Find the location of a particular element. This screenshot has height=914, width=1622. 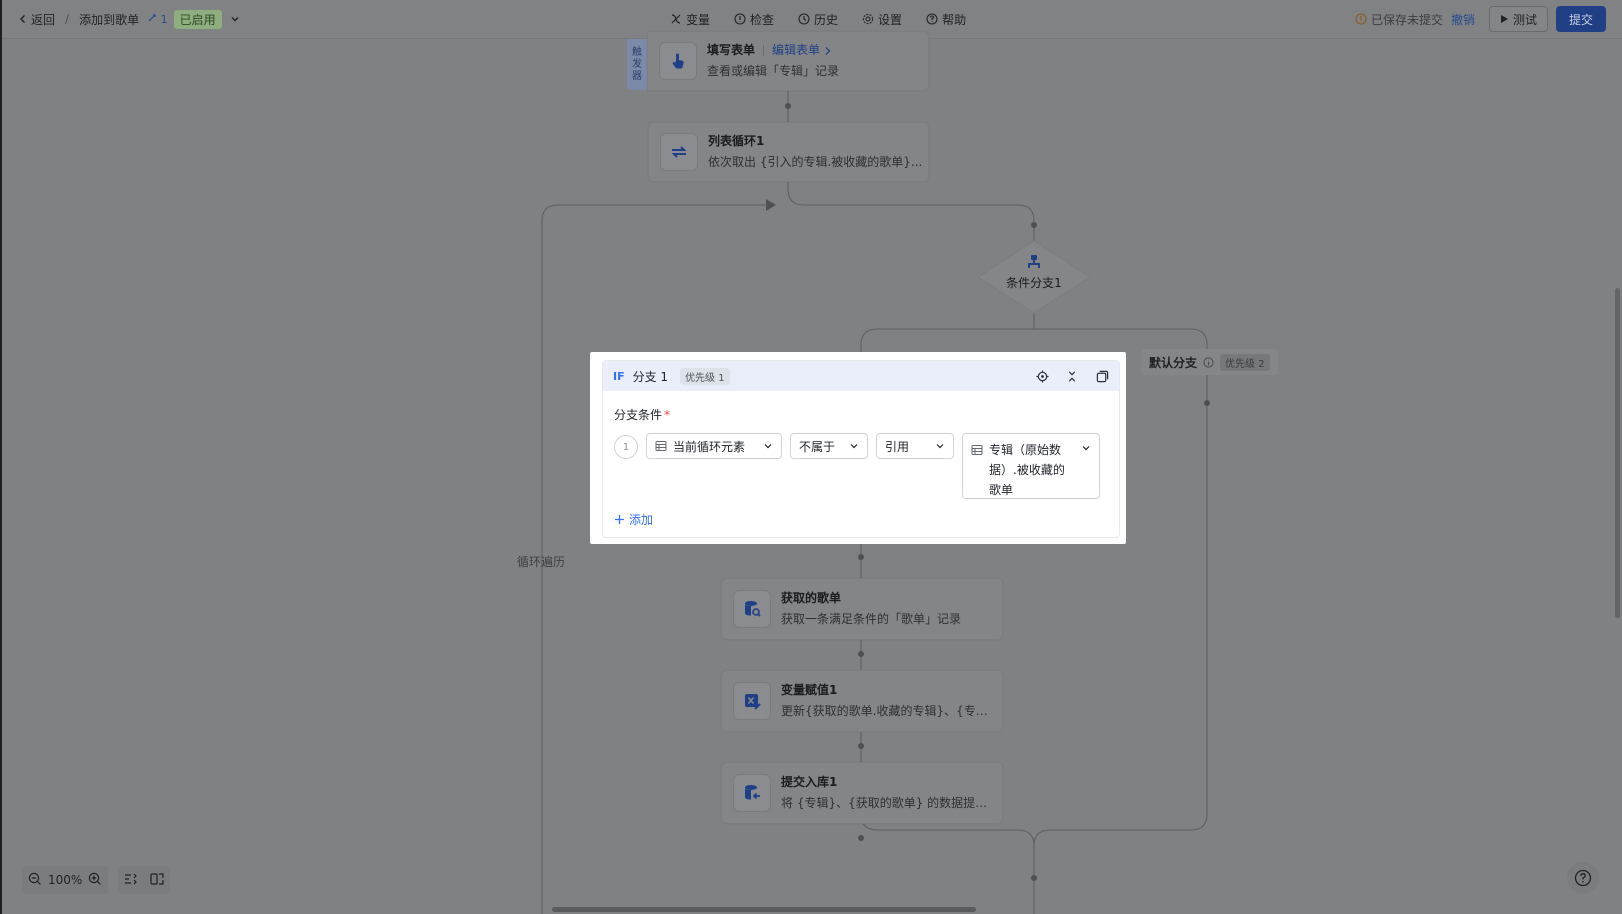

auto-layout-button is located at coordinates (131, 880).